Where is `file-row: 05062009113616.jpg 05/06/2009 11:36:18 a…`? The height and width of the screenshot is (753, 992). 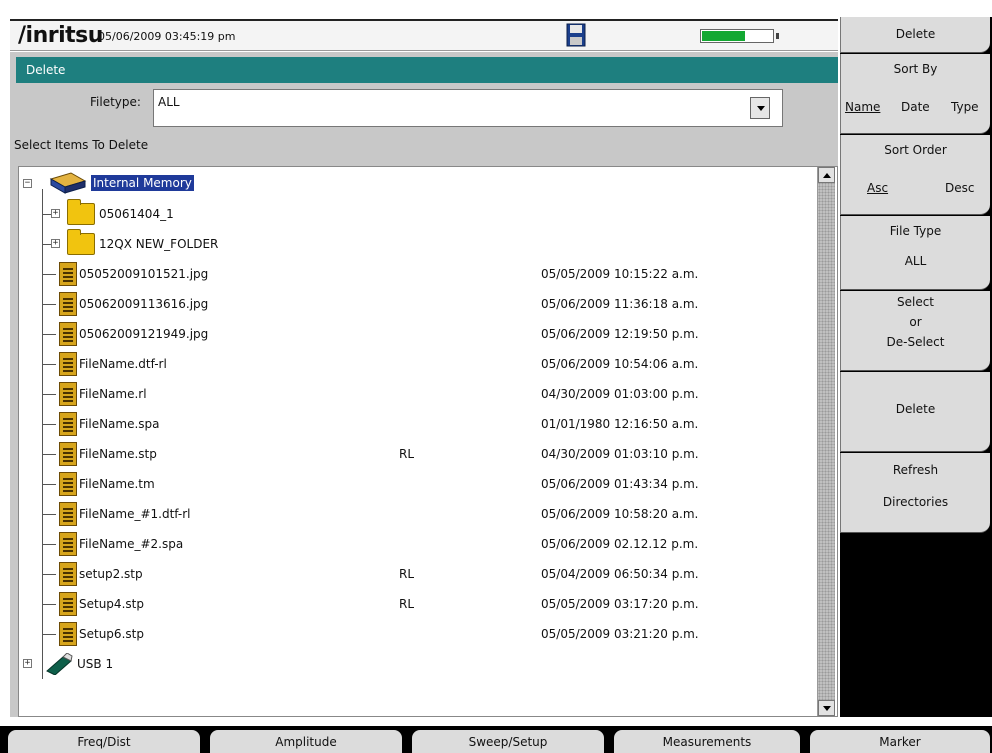 file-row: 05062009113616.jpg 05/06/2009 11:36:18 a… is located at coordinates (414, 304).